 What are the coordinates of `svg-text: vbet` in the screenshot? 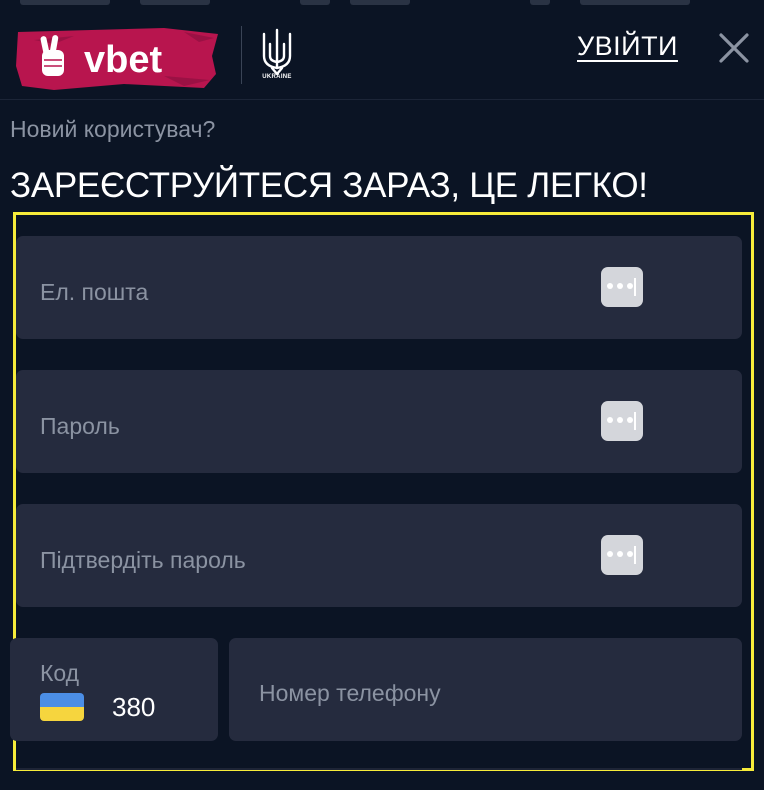 It's located at (123, 60).